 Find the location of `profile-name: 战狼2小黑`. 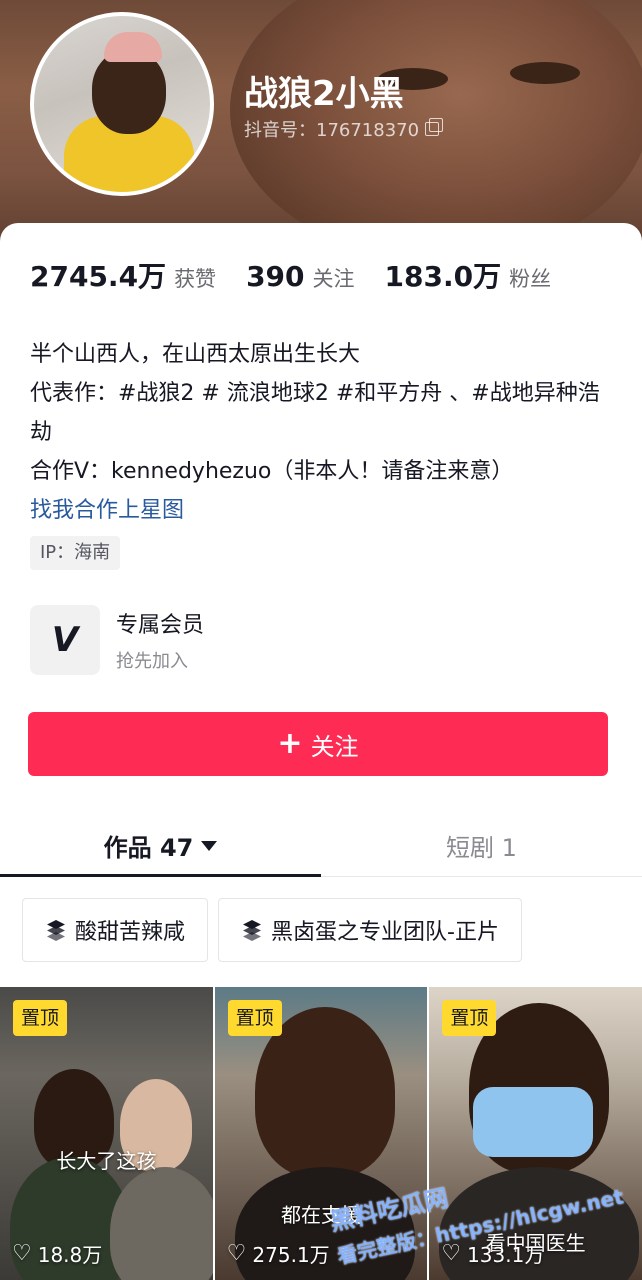

profile-name: 战狼2小黑 is located at coordinates (324, 94).